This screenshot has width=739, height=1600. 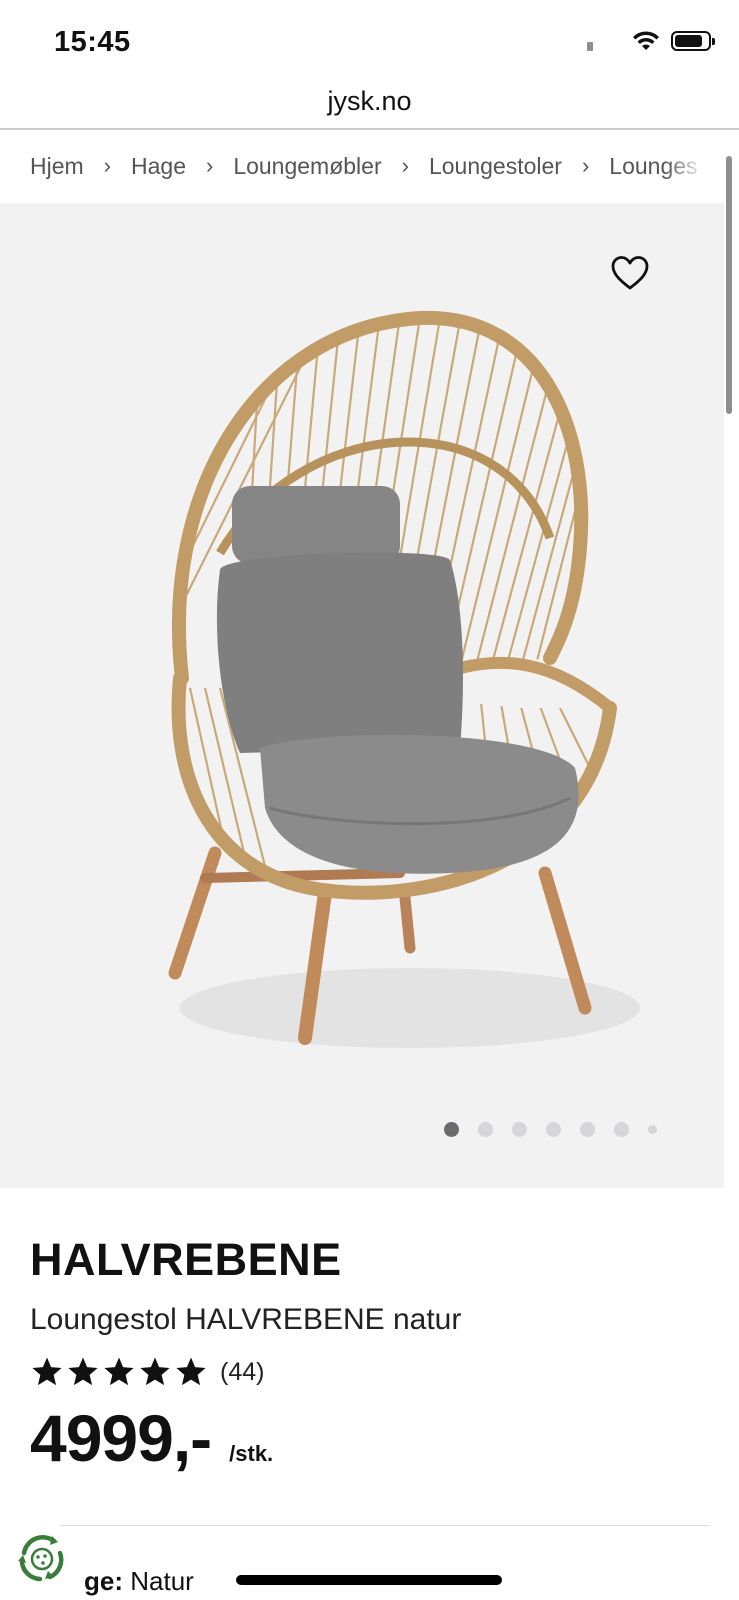 I want to click on color-label: ge:, so click(x=103, y=1581).